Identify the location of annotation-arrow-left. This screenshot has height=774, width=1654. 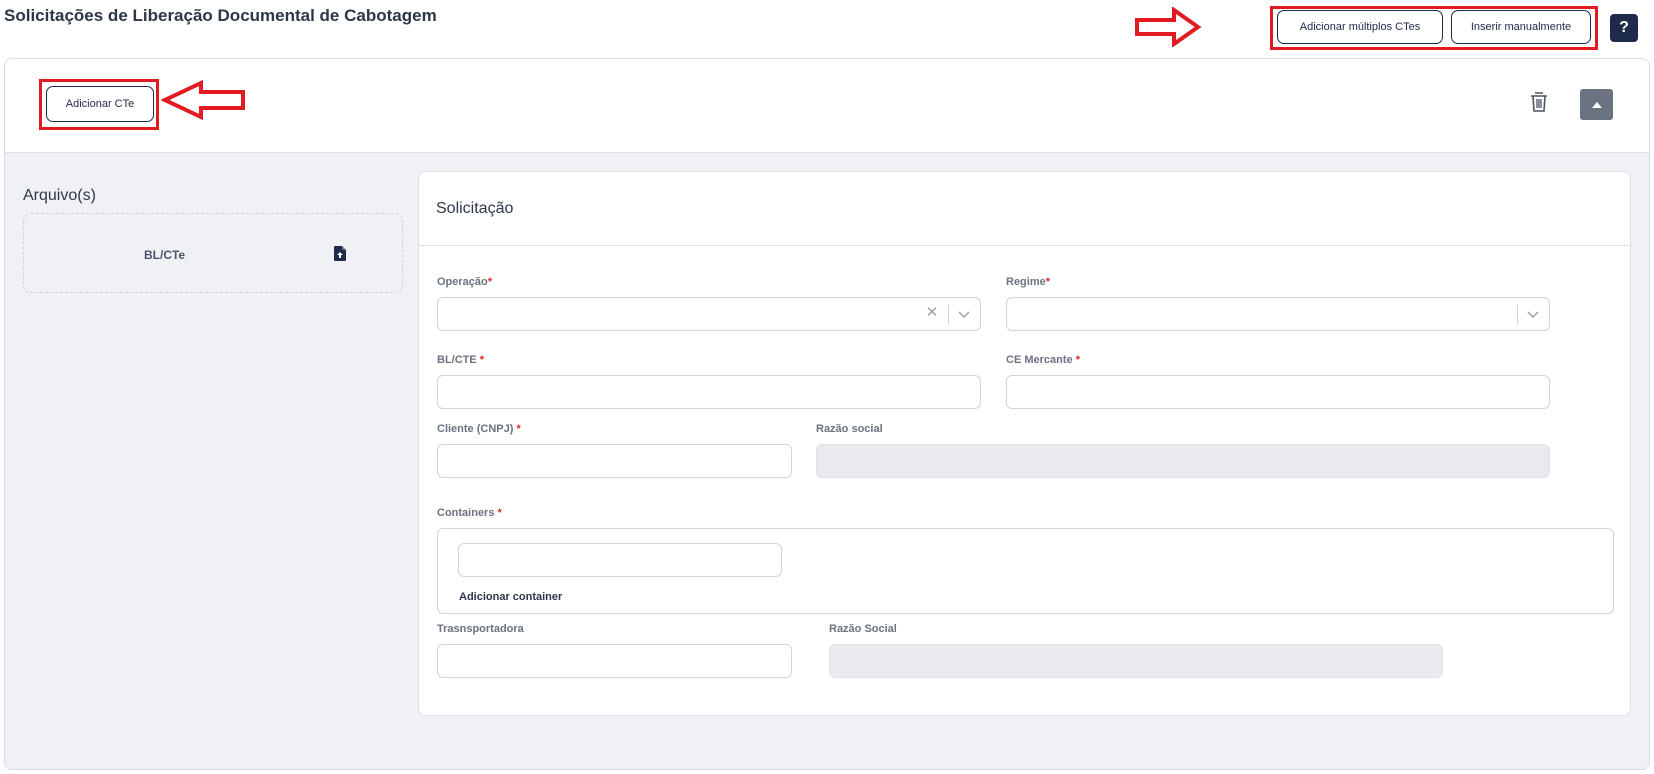
(203, 100).